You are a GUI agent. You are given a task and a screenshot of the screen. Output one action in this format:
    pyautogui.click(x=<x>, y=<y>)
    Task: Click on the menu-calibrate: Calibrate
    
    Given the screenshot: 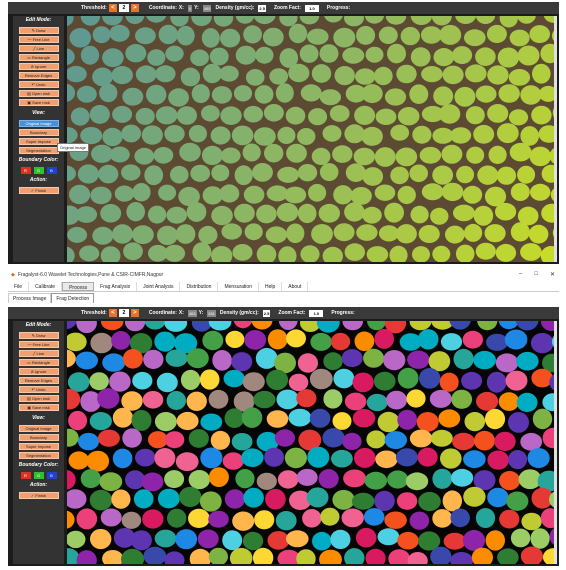 What is the action you would take?
    pyautogui.click(x=46, y=286)
    